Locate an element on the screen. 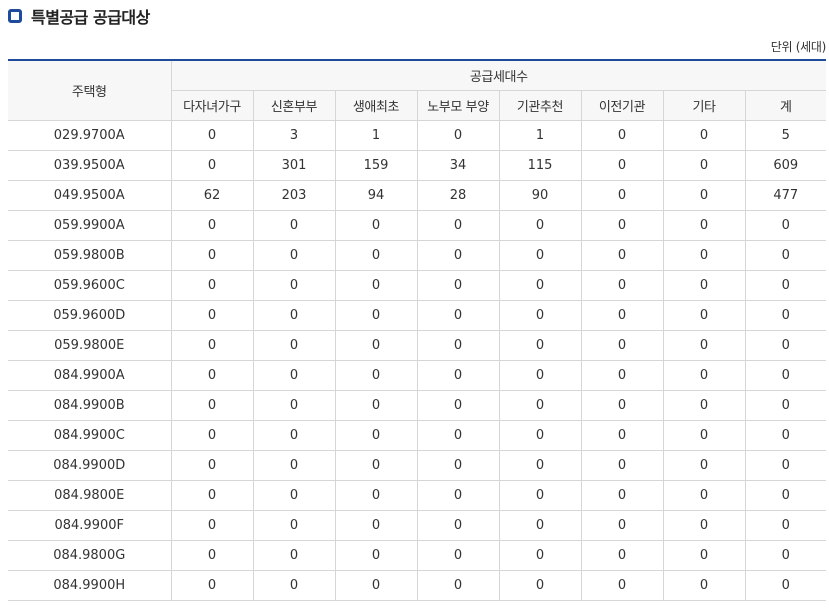 The height and width of the screenshot is (613, 829). table-row: 029.9700A 0 3 1 0 1 0 0 5 is located at coordinates (417, 135).